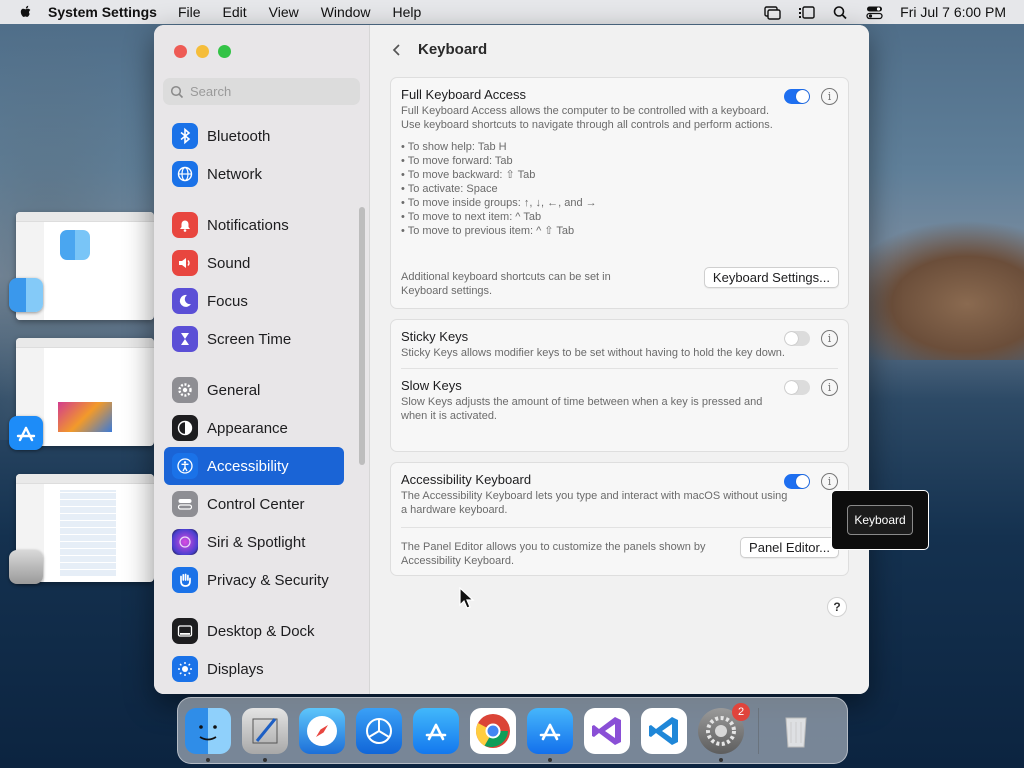 This screenshot has width=1024, height=768. What do you see at coordinates (185, 136) in the screenshot?
I see `bluetooth-icon` at bounding box center [185, 136].